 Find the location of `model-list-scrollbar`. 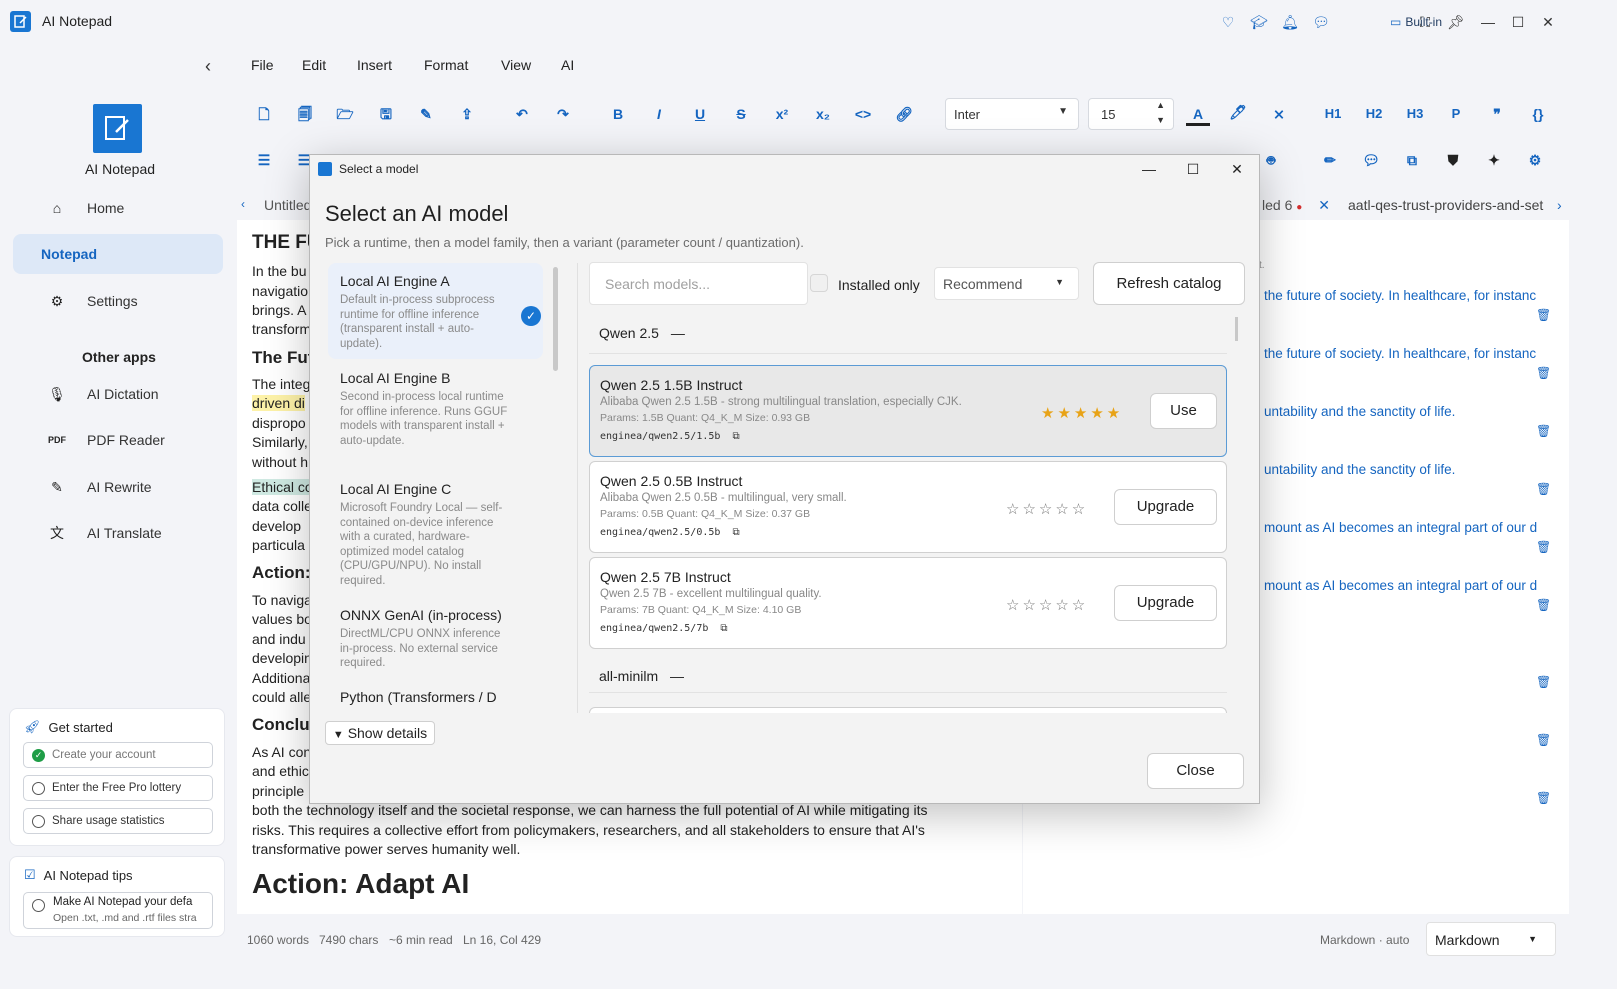

model-list-scrollbar is located at coordinates (1236, 329).